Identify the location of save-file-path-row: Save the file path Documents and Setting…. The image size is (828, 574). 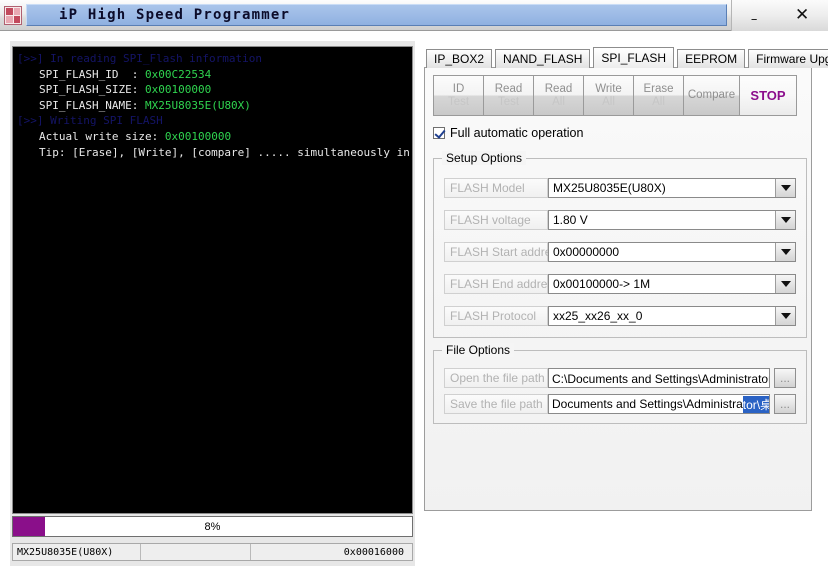
(620, 404).